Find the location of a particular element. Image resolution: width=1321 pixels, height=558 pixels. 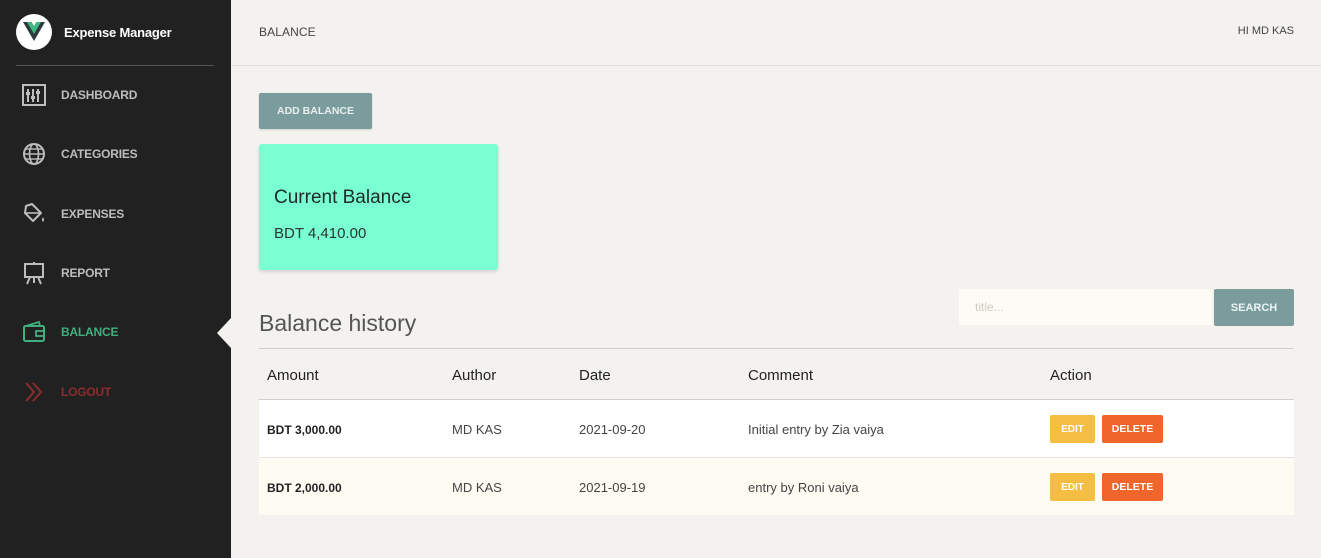

sidebar-item-balance: BALANCE is located at coordinates (70, 332).